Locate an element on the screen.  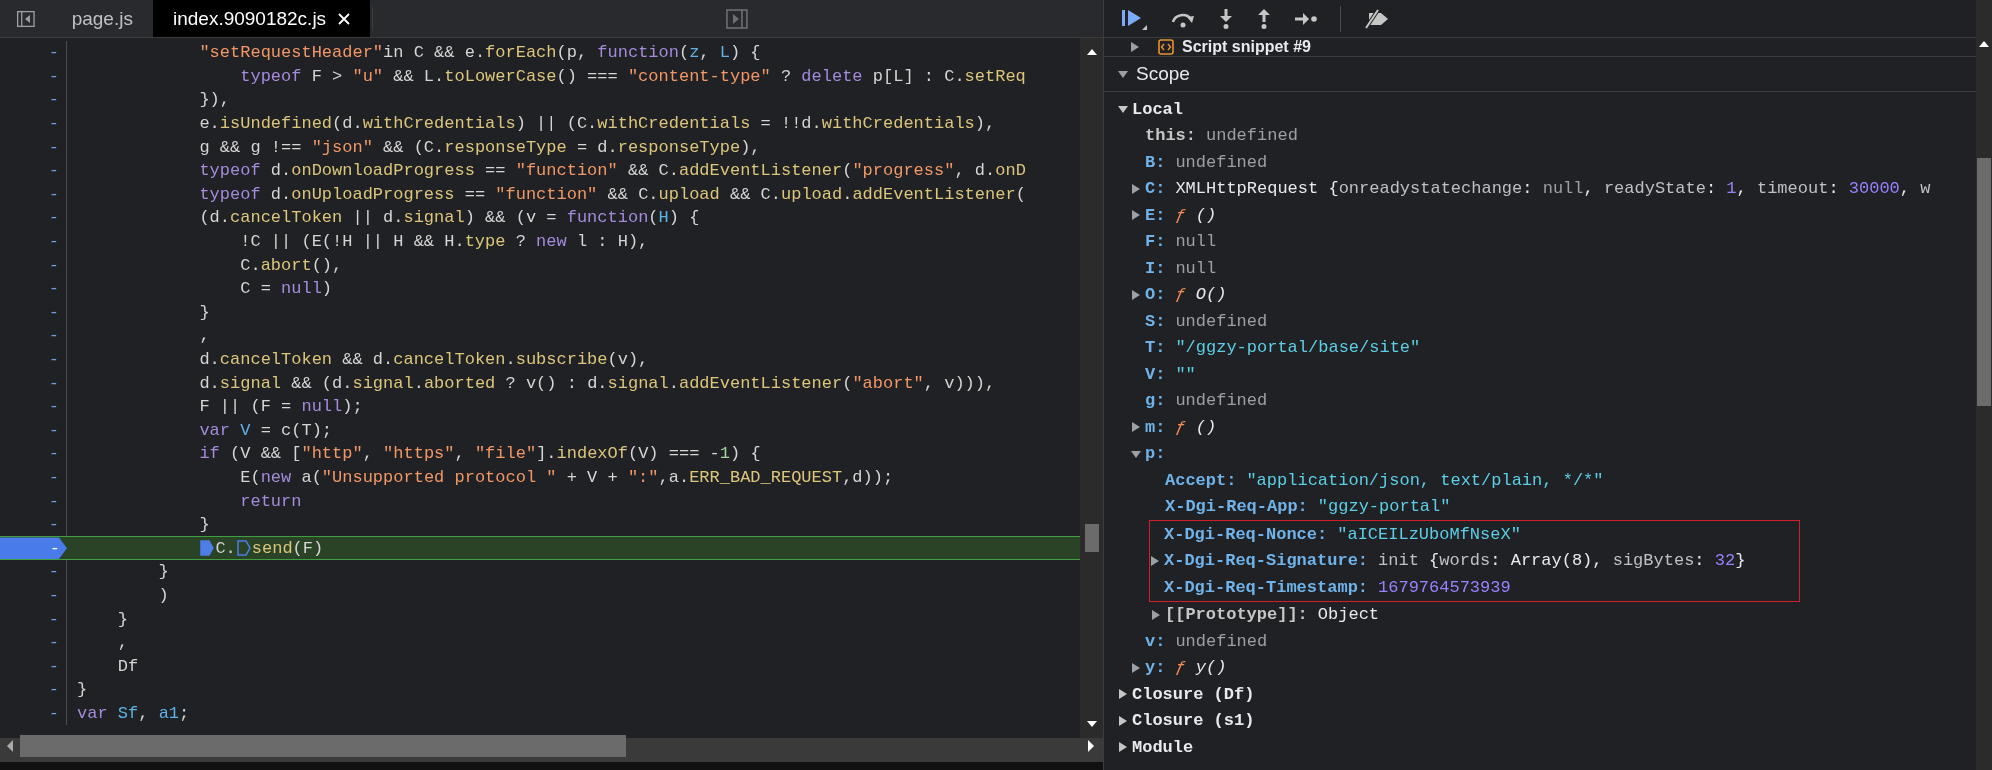
file-tab: index.9090182c.js is located at coordinates (261, 18).